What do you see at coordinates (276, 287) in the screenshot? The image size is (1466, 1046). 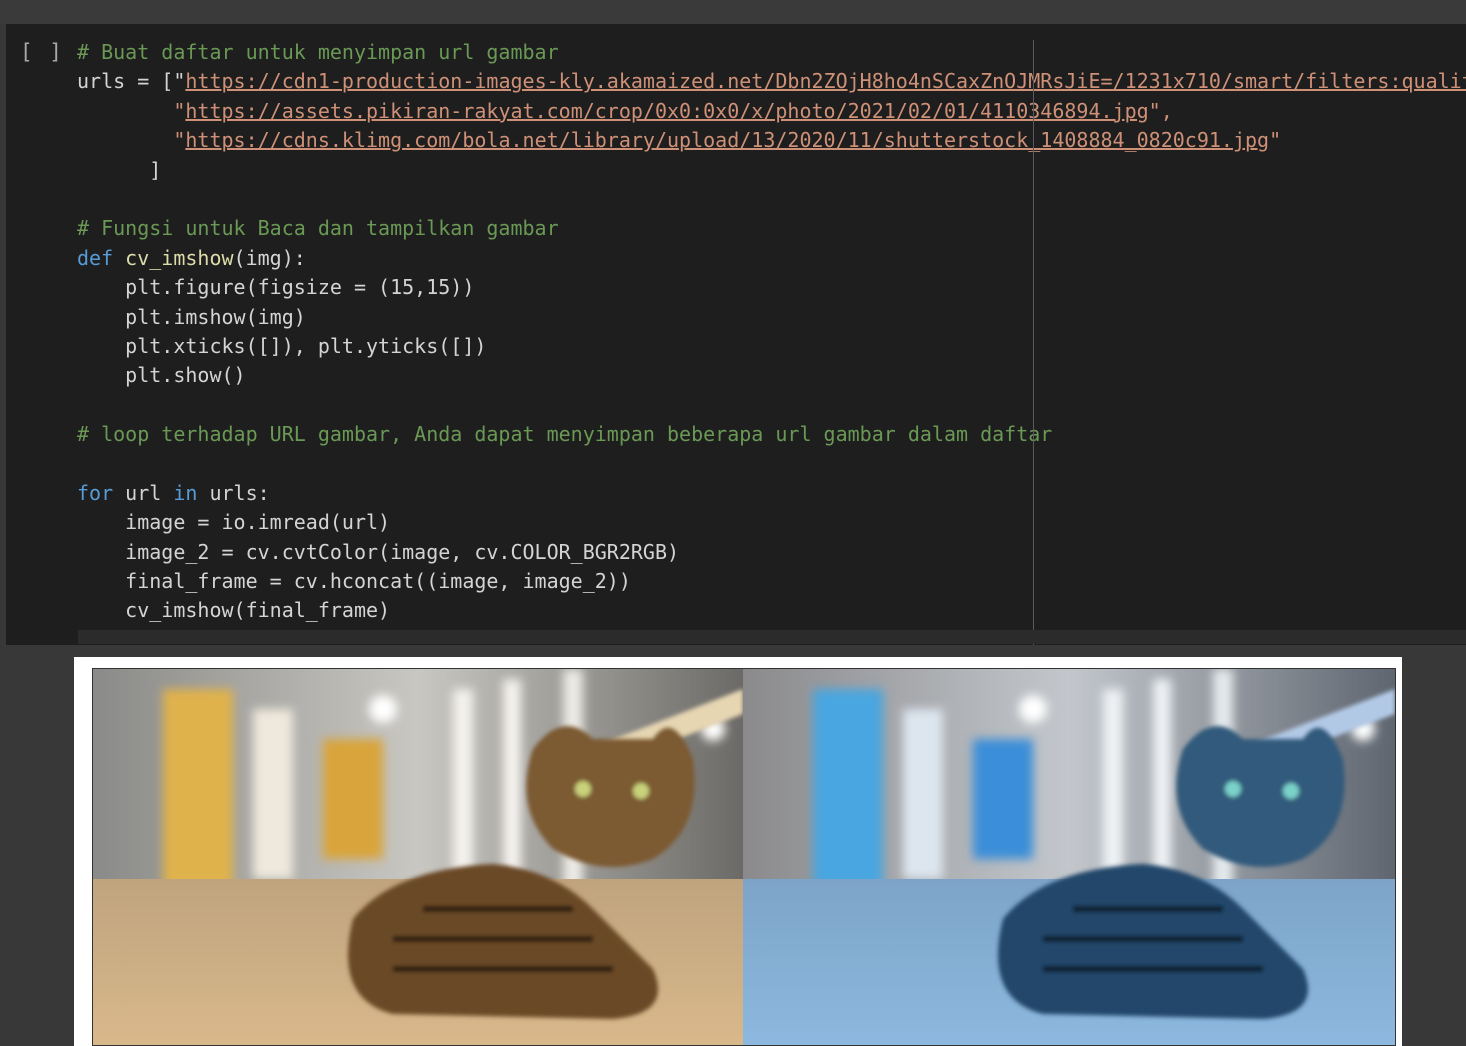 I see `code-token: plt.figure(figsize = (15,15))` at bounding box center [276, 287].